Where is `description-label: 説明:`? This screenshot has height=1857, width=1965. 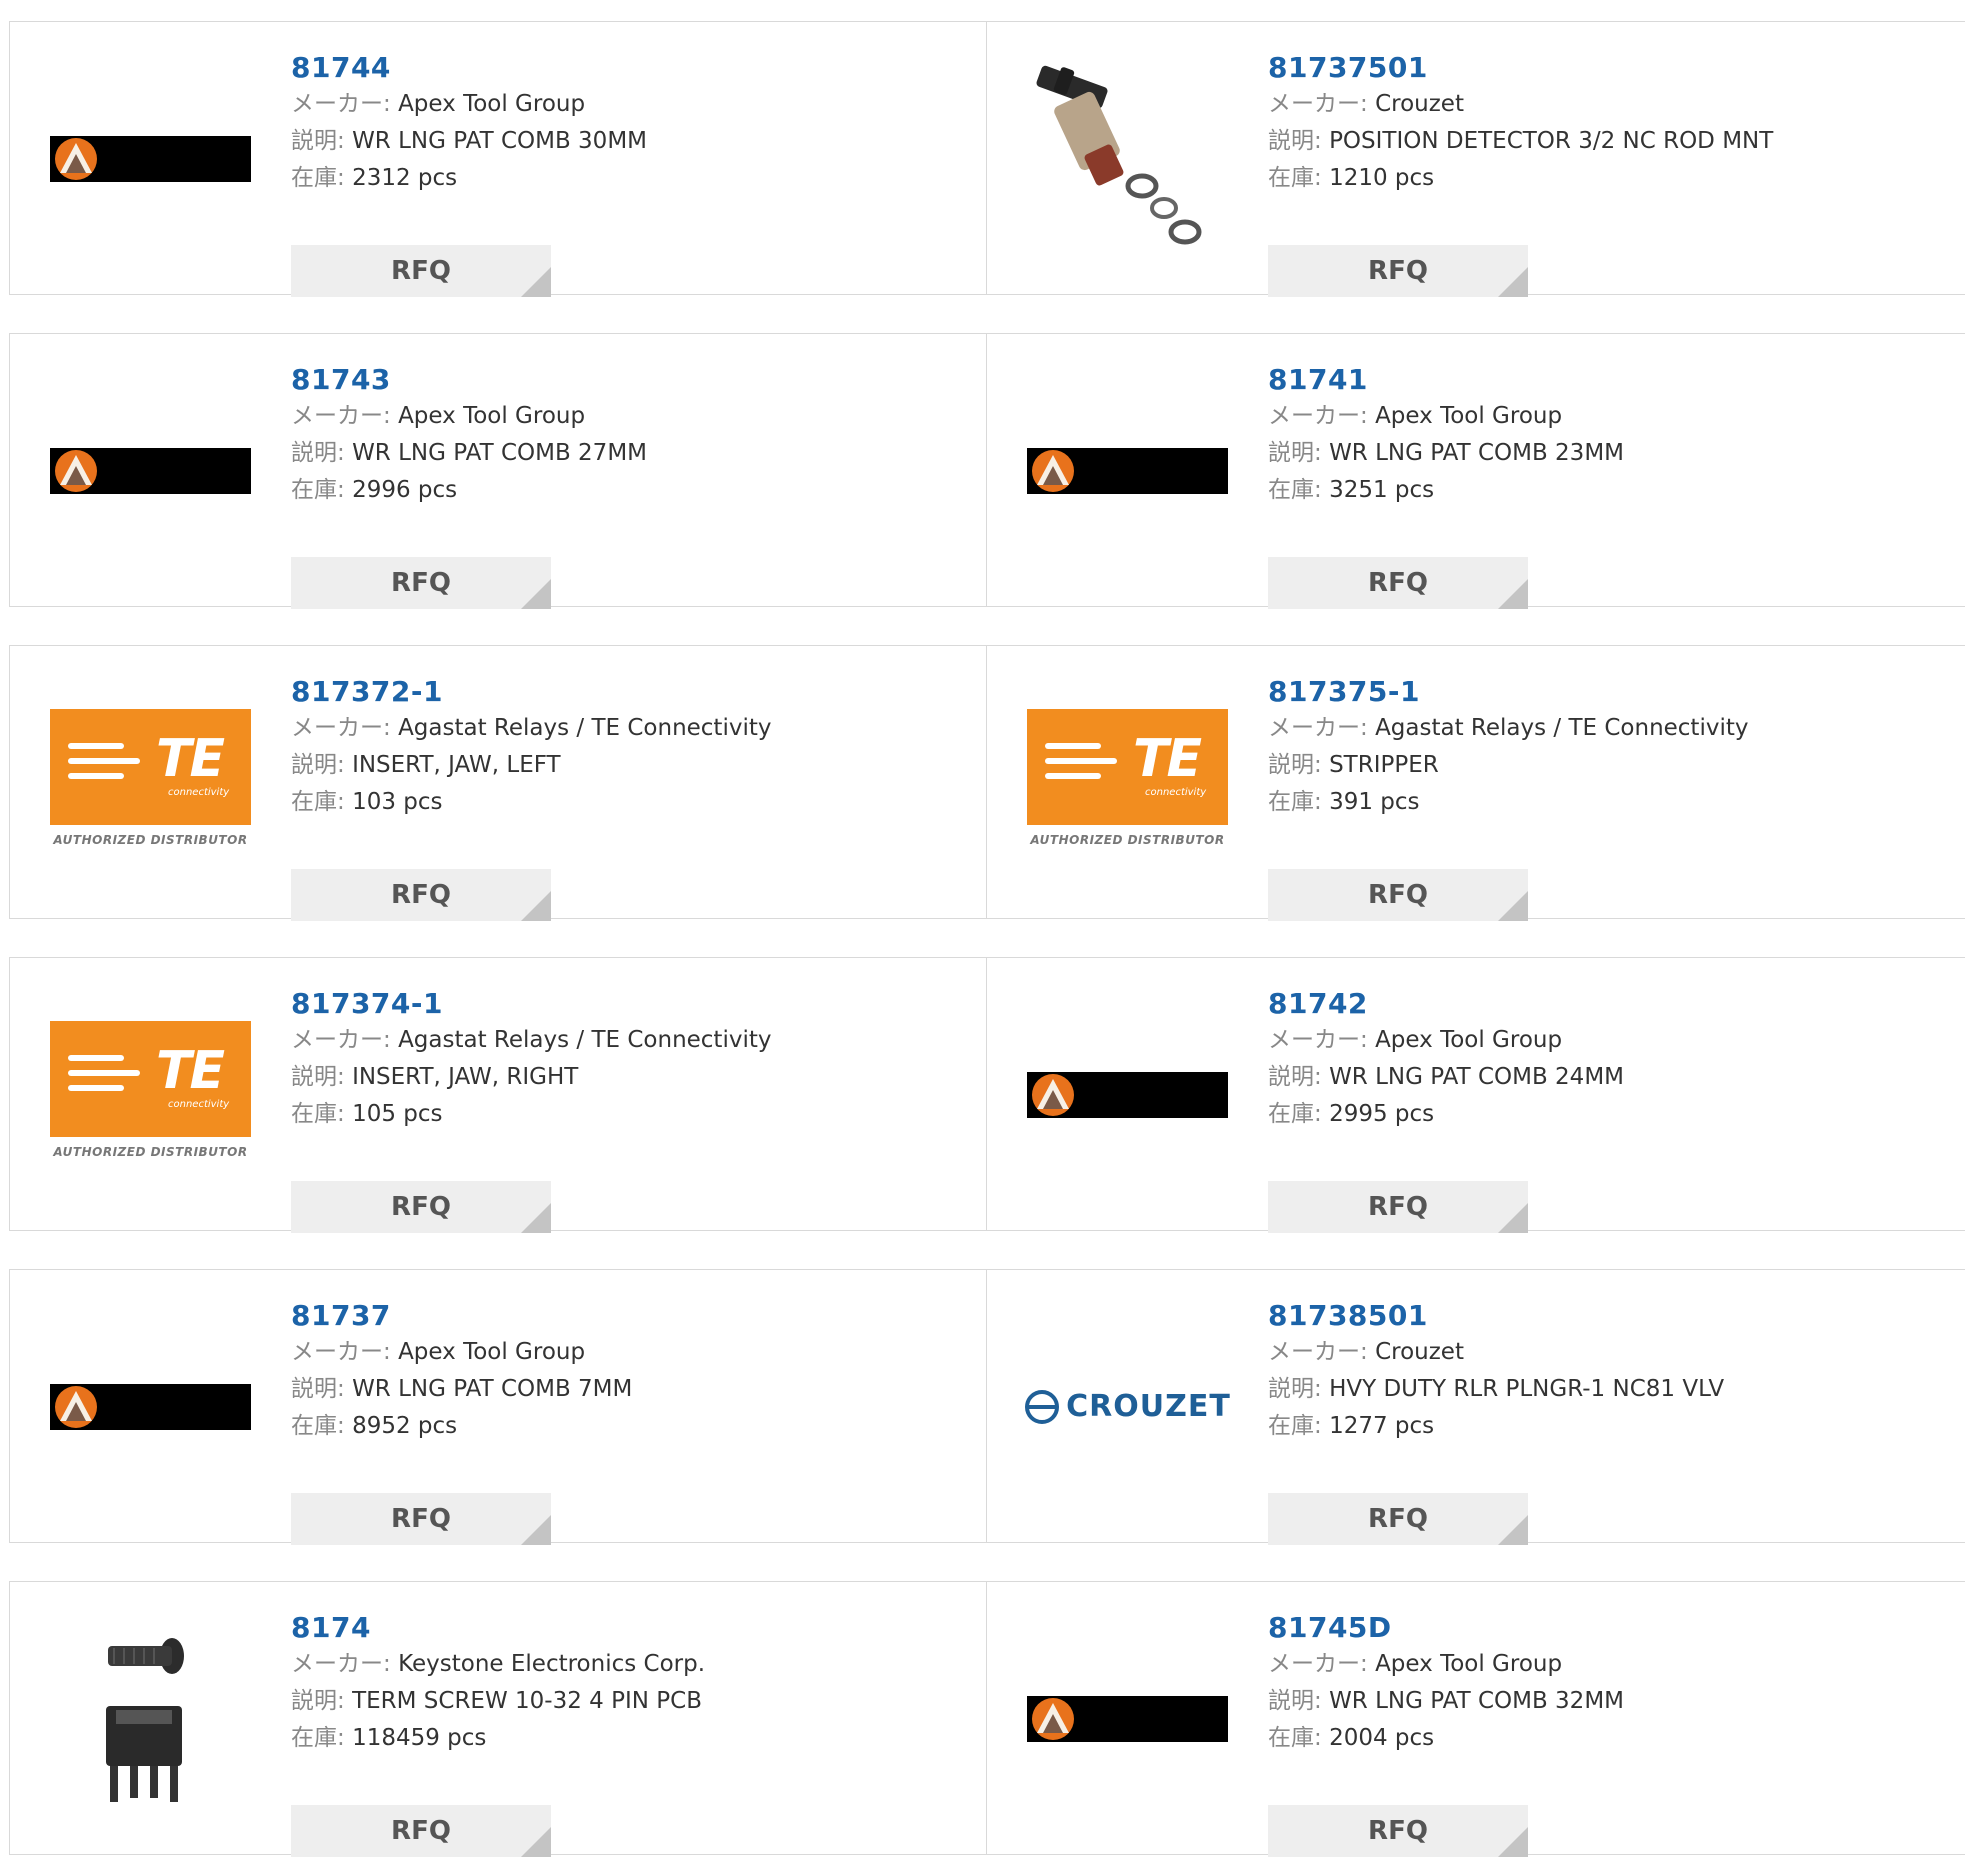 description-label: 説明: is located at coordinates (1295, 765).